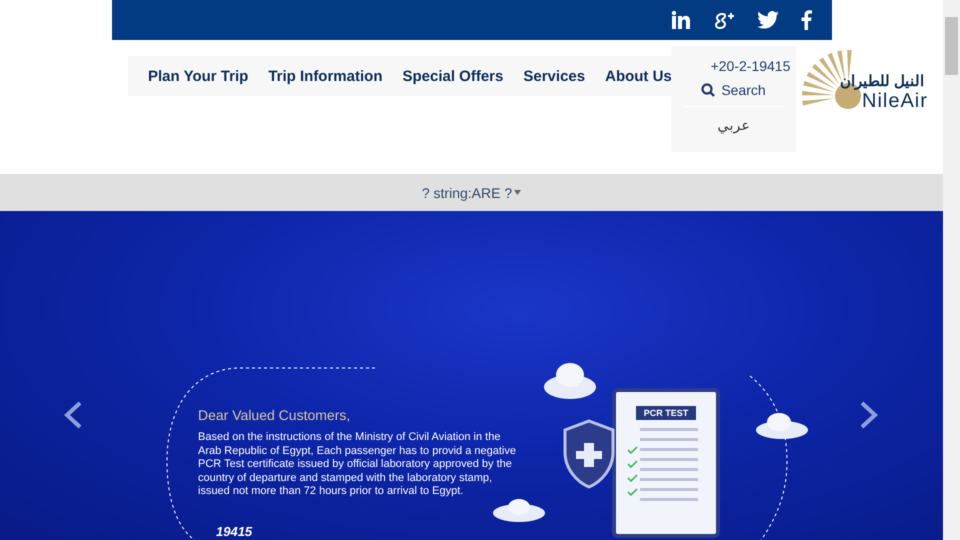 The height and width of the screenshot is (540, 960). Describe the element at coordinates (666, 413) in the screenshot. I see `clipboard-title: PCR TEST` at that location.